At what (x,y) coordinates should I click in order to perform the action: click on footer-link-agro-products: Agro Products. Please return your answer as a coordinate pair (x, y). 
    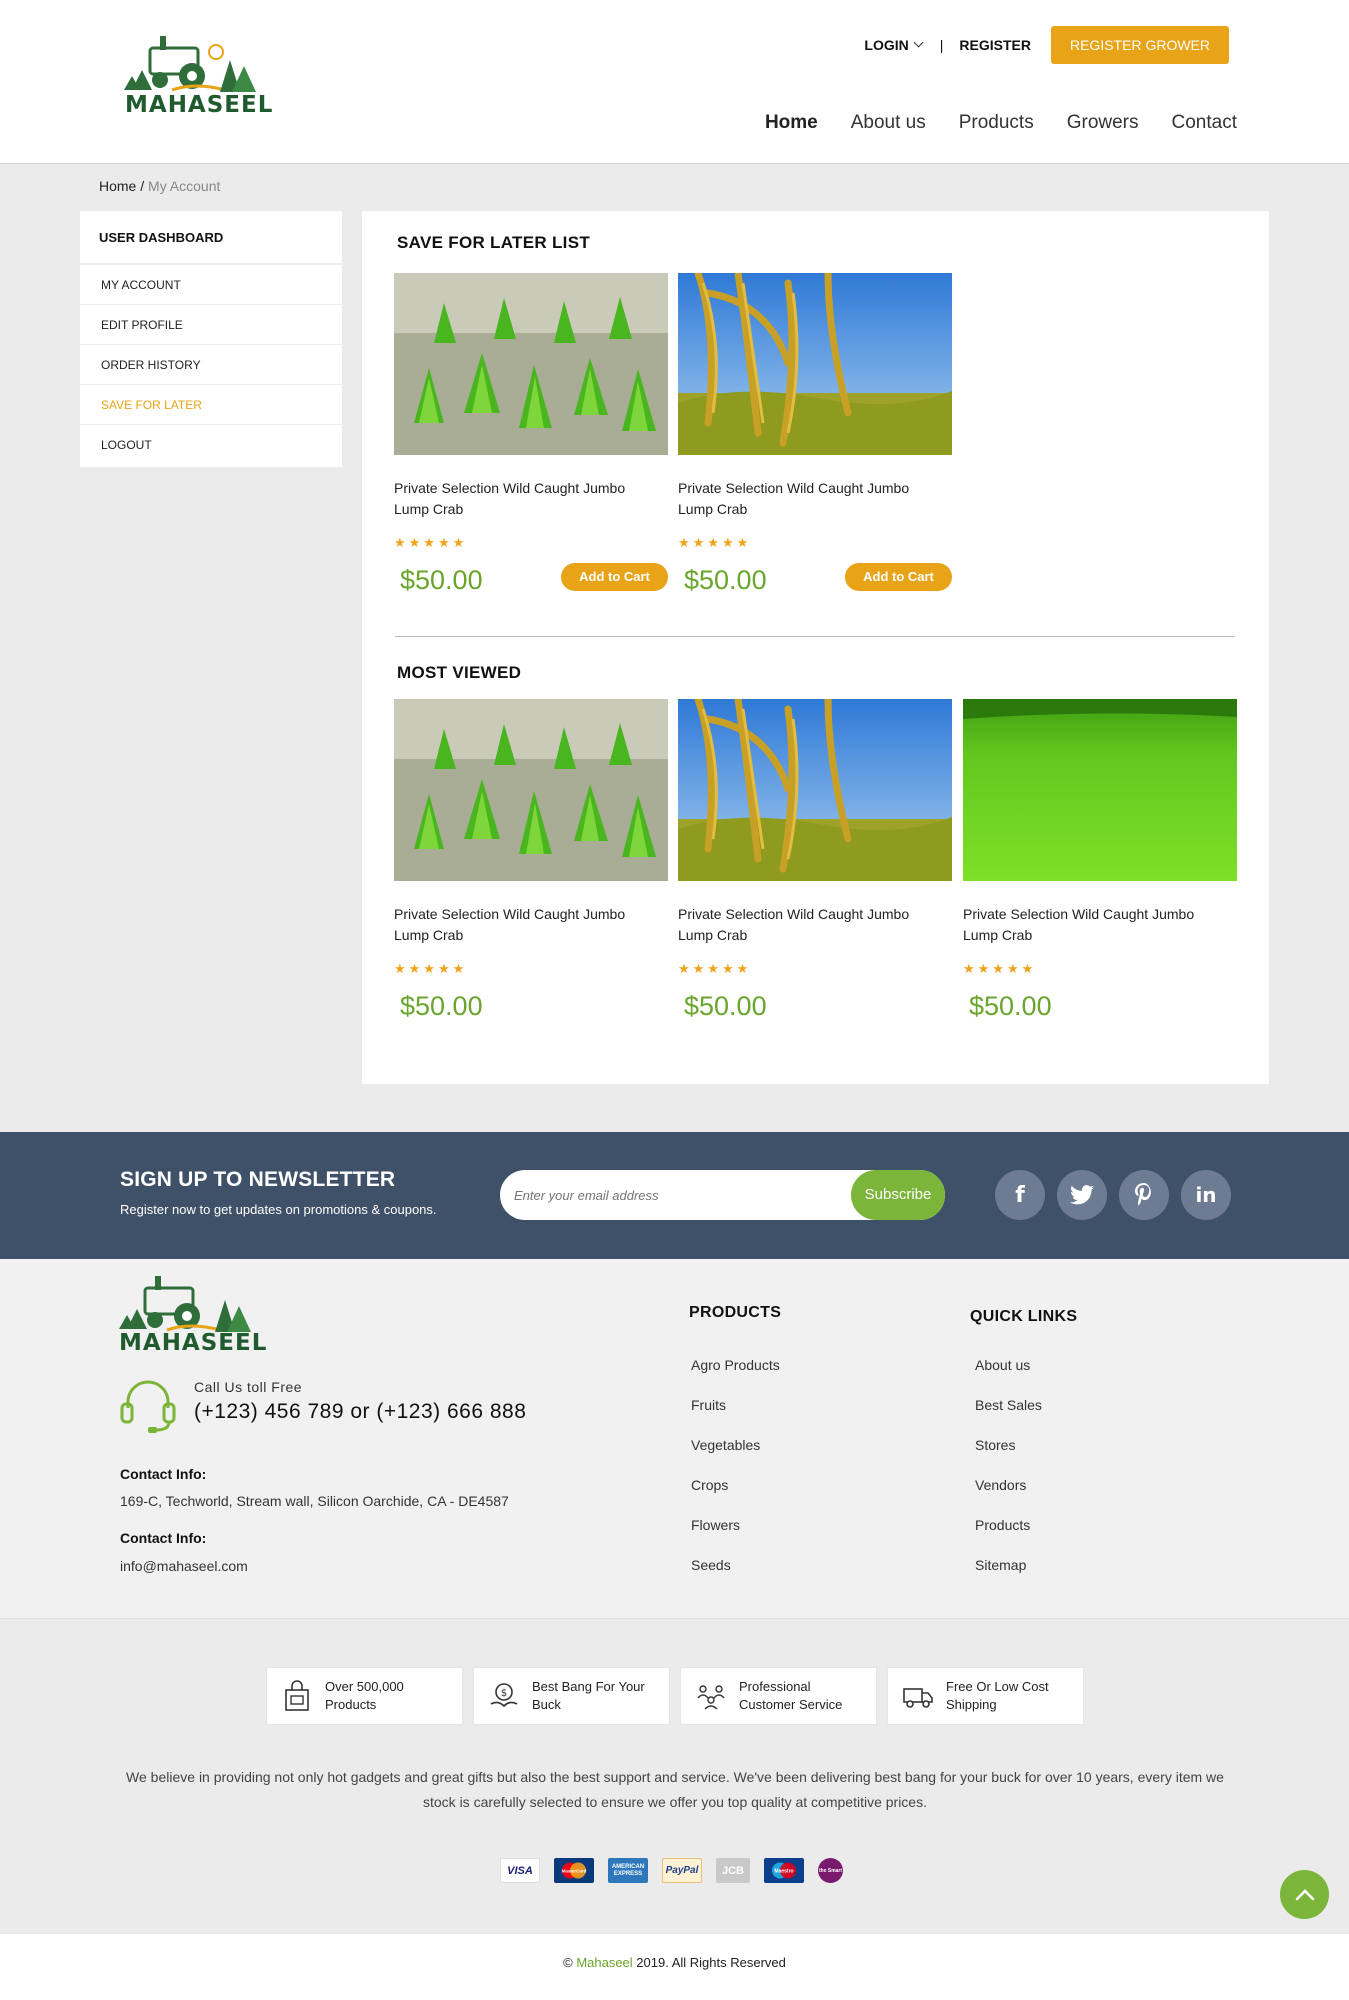
    Looking at the image, I should click on (735, 1365).